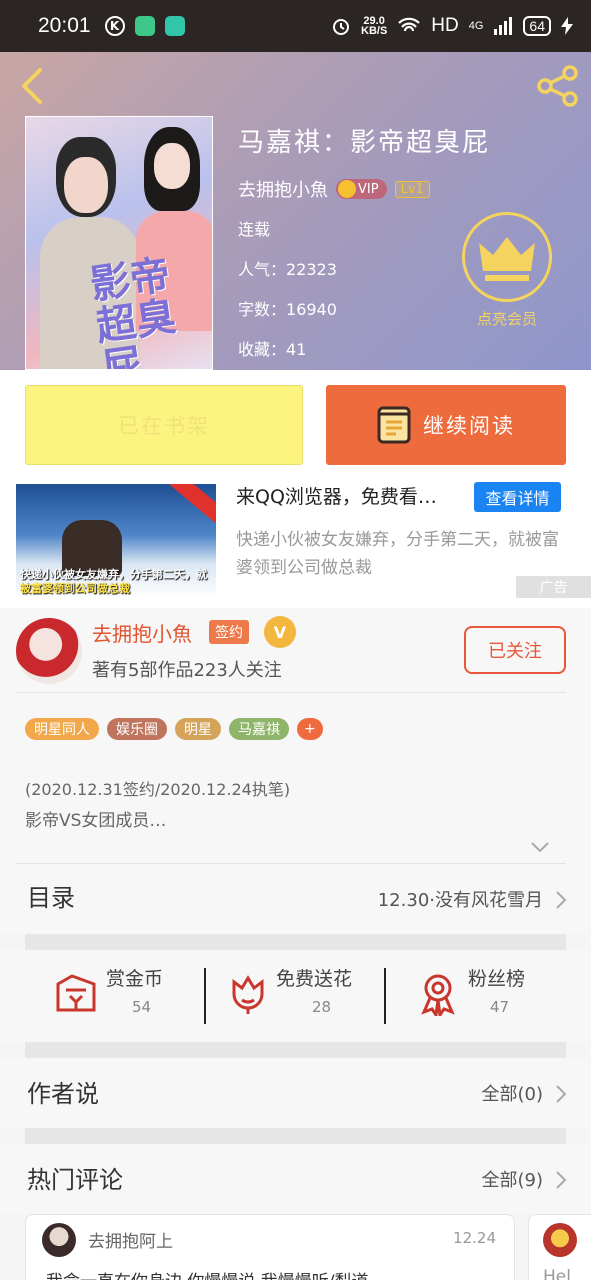 This screenshot has width=591, height=1280. What do you see at coordinates (301, 996) in the screenshot?
I see `free-flowers-stat: 免费送花 28` at bounding box center [301, 996].